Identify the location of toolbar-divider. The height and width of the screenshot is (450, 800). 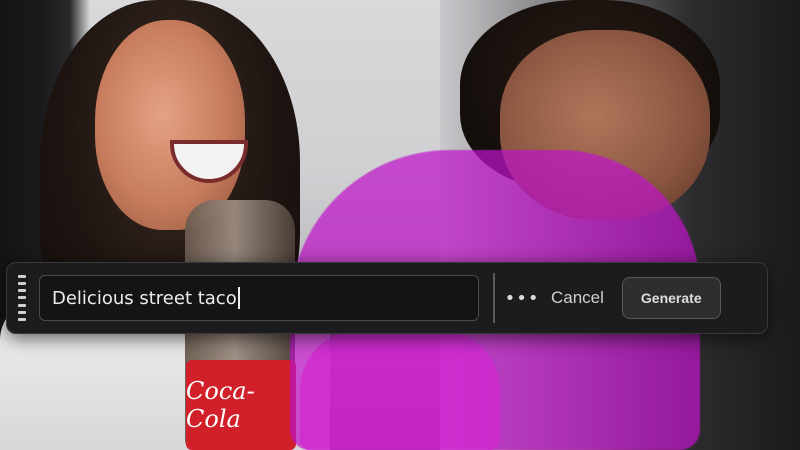
(494, 298).